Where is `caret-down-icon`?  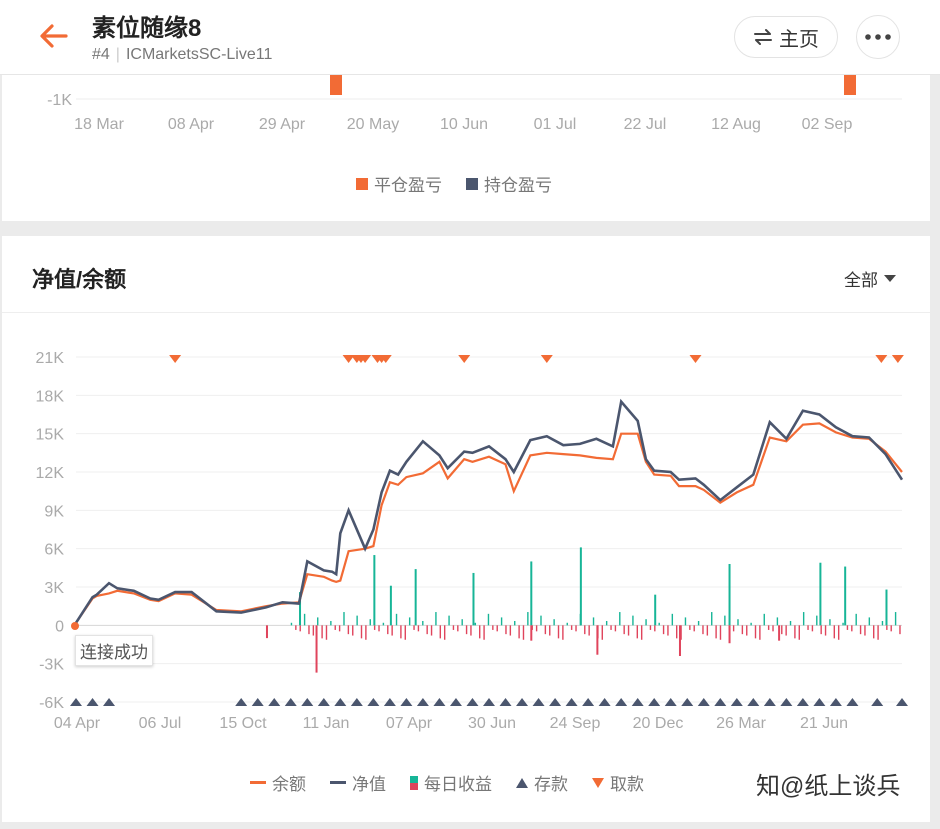 caret-down-icon is located at coordinates (890, 278).